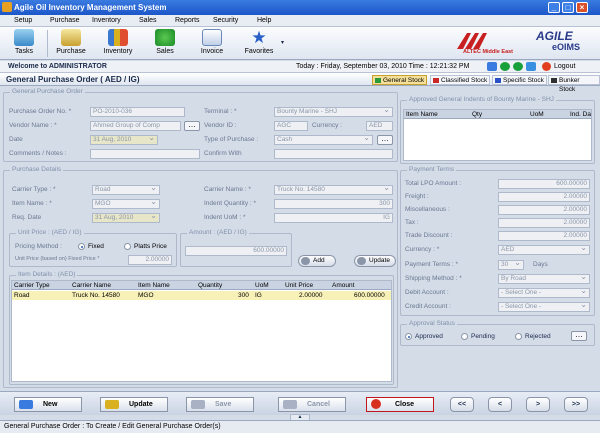 This screenshot has width=600, height=433. What do you see at coordinates (544, 184) in the screenshot?
I see `total-lpo-field: 600.00000` at bounding box center [544, 184].